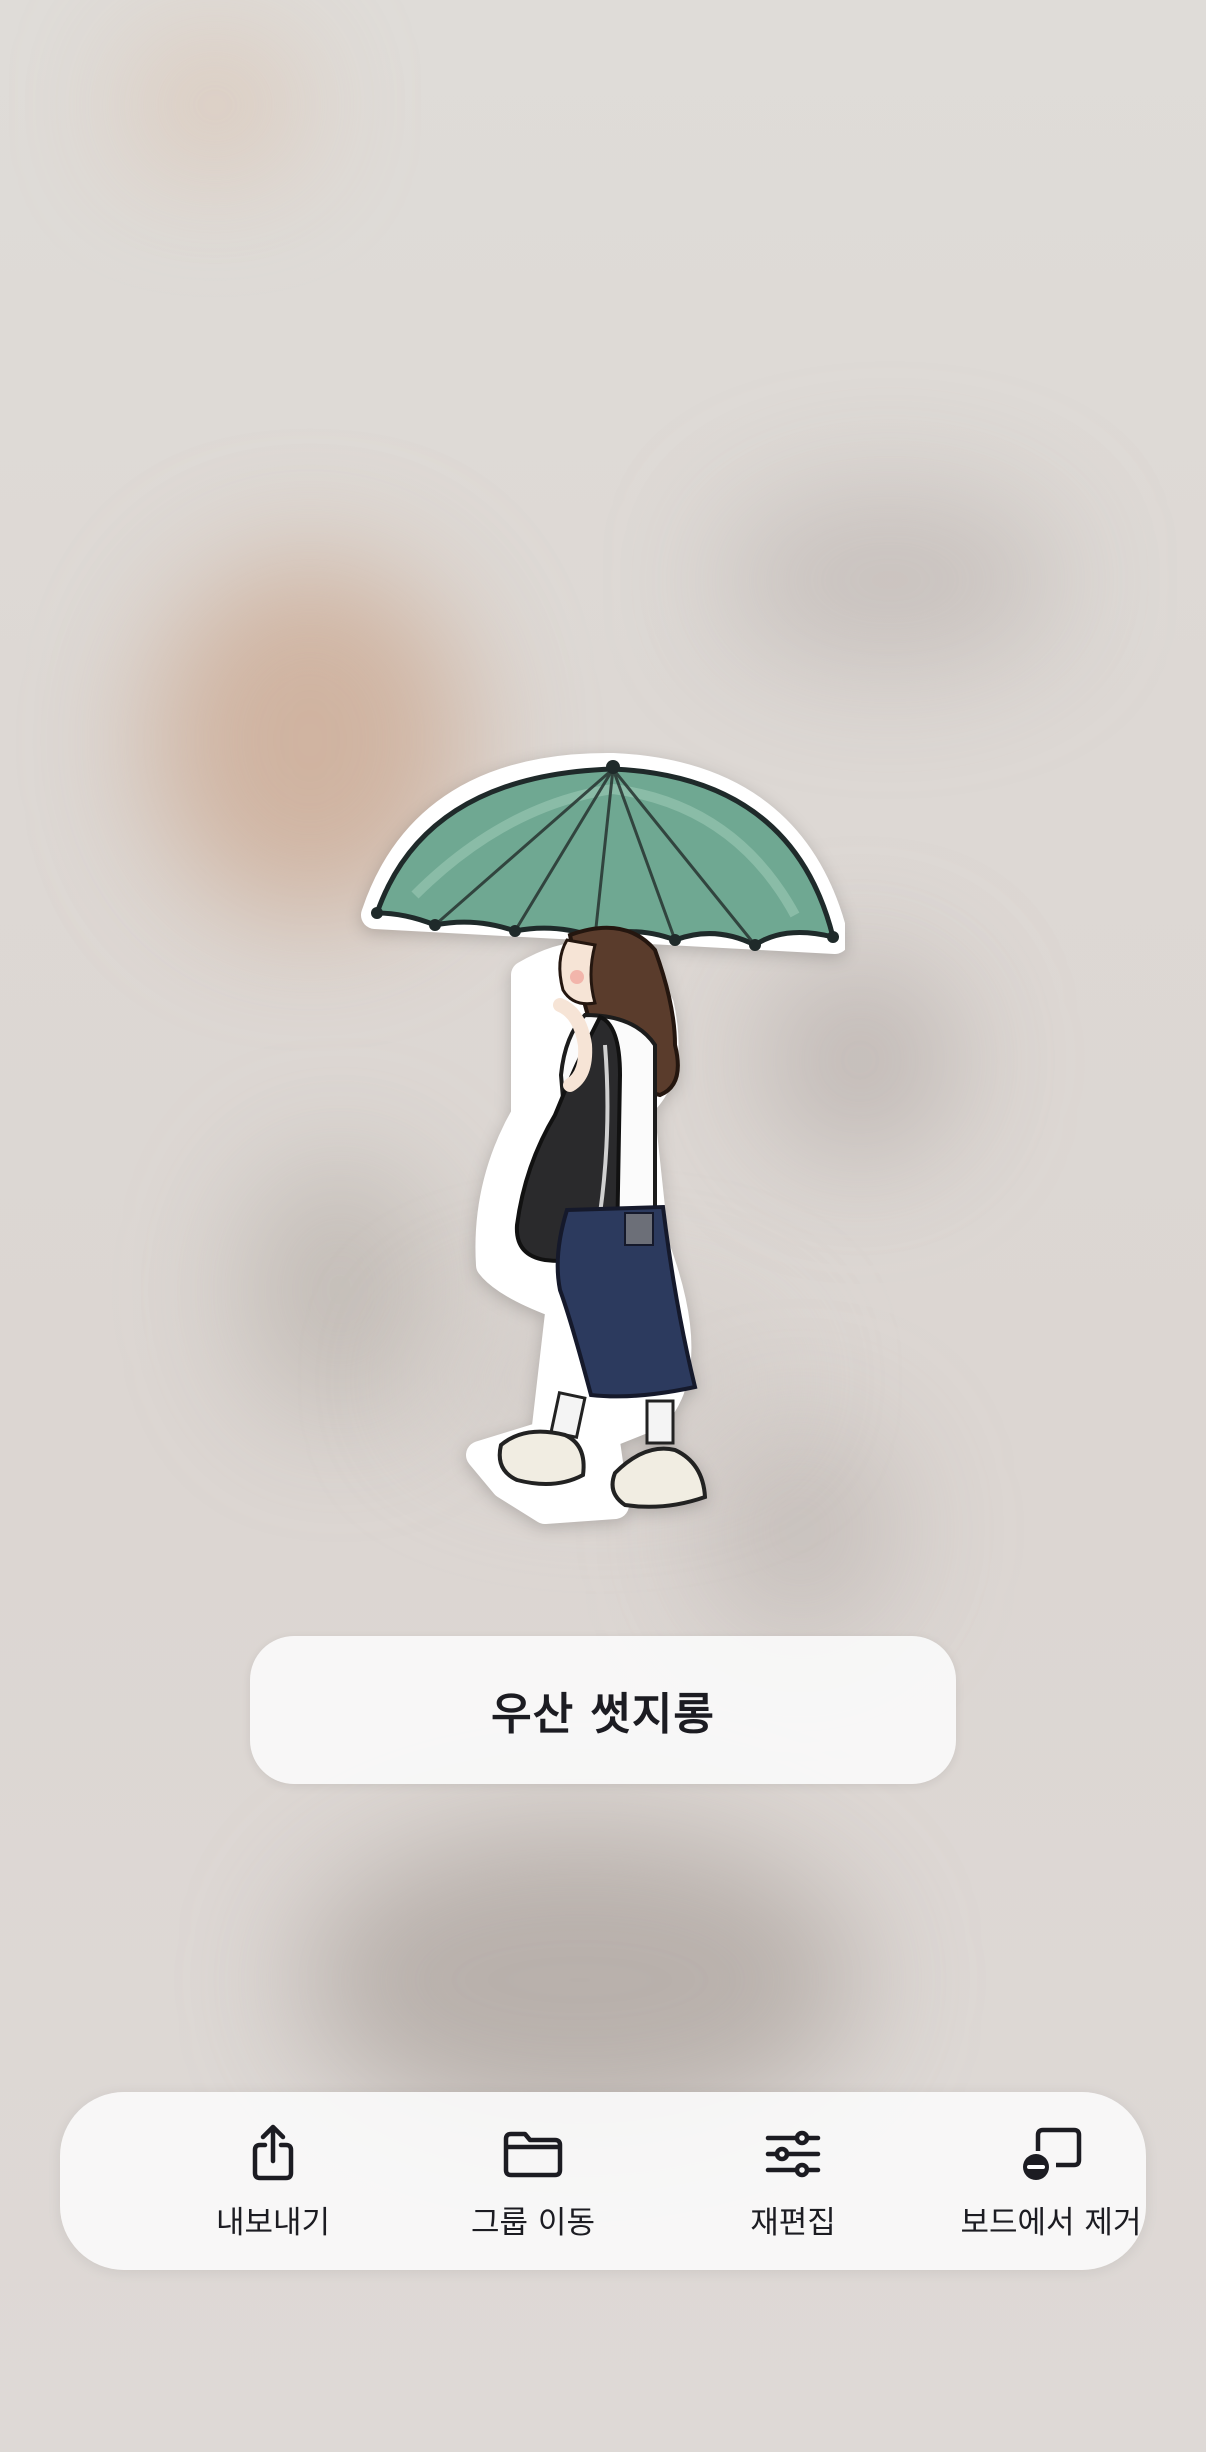 The image size is (1206, 2452). I want to click on sticker-name-button: 우산 썻지롱, so click(603, 1710).